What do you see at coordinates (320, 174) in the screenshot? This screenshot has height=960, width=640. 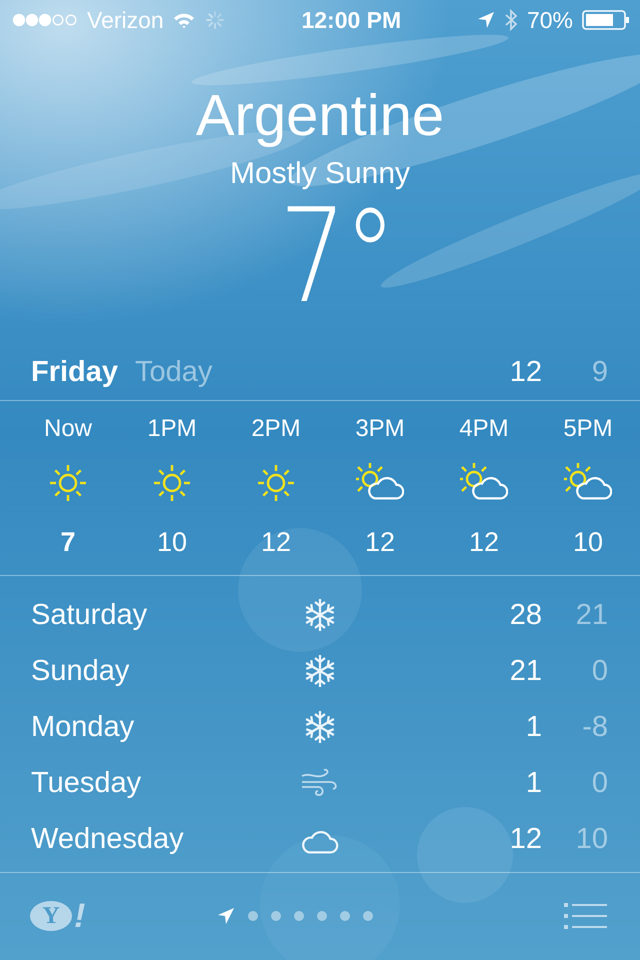 I see `weather-condition: Mostly Sunny` at bounding box center [320, 174].